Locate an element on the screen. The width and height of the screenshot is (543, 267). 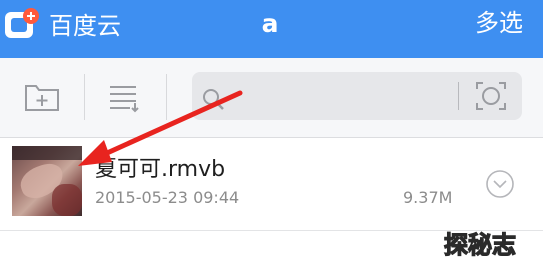
folder-plus-icon is located at coordinates (42, 98).